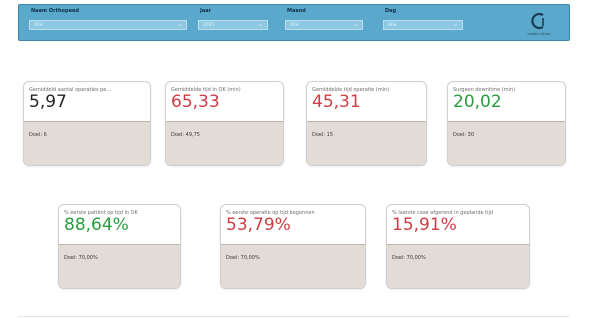 The width and height of the screenshot is (589, 319). Describe the element at coordinates (96, 225) in the screenshot. I see `kpi-value: 88,64%` at that location.